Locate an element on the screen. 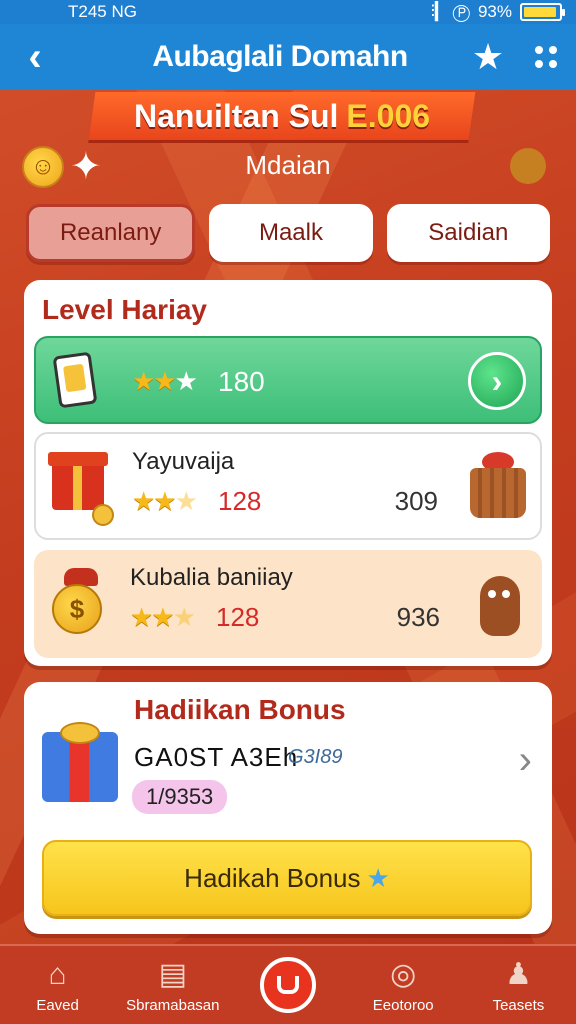 This screenshot has width=576, height=1024. nav-item-target: ◎ Eeotoroo is located at coordinates (403, 985).